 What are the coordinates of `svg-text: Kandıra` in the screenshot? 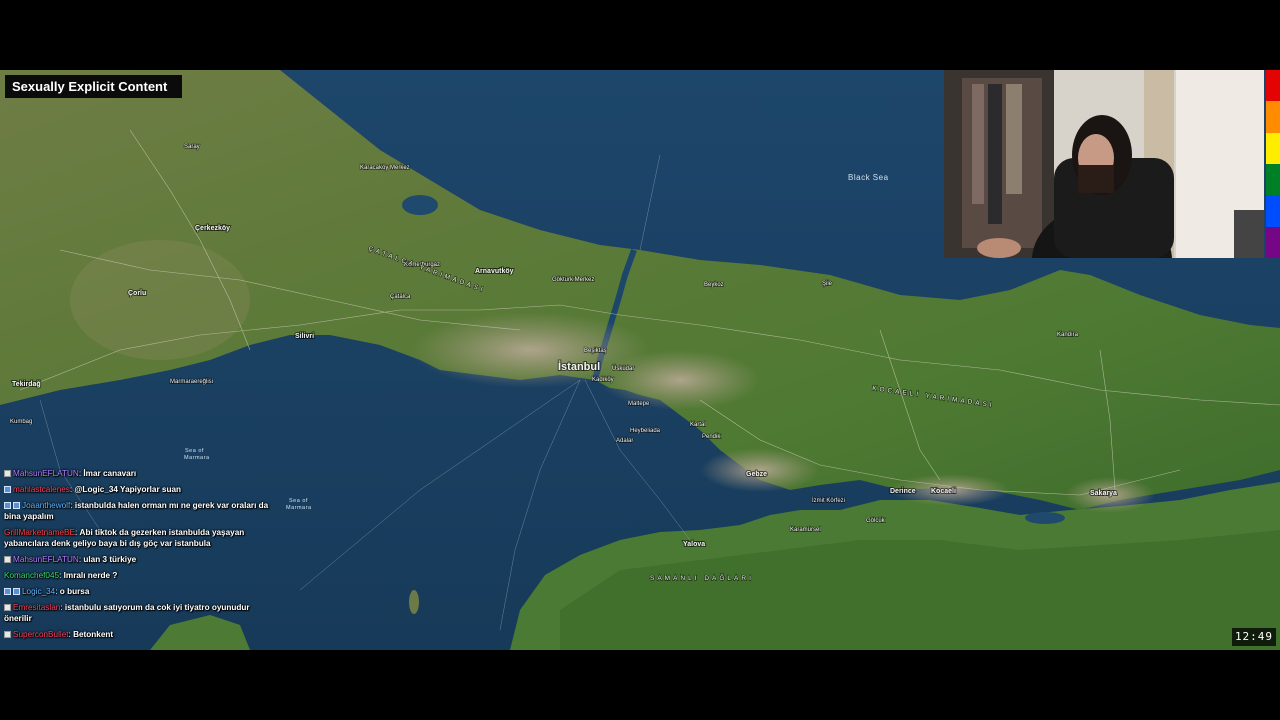 It's located at (1068, 335).